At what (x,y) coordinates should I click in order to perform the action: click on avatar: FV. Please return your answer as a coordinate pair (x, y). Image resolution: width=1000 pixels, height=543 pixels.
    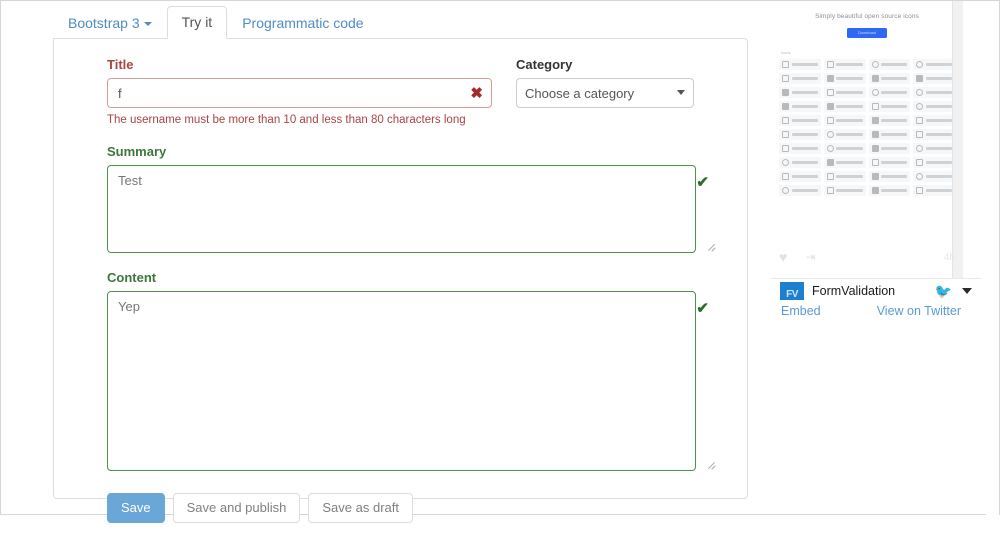
    Looking at the image, I should click on (792, 291).